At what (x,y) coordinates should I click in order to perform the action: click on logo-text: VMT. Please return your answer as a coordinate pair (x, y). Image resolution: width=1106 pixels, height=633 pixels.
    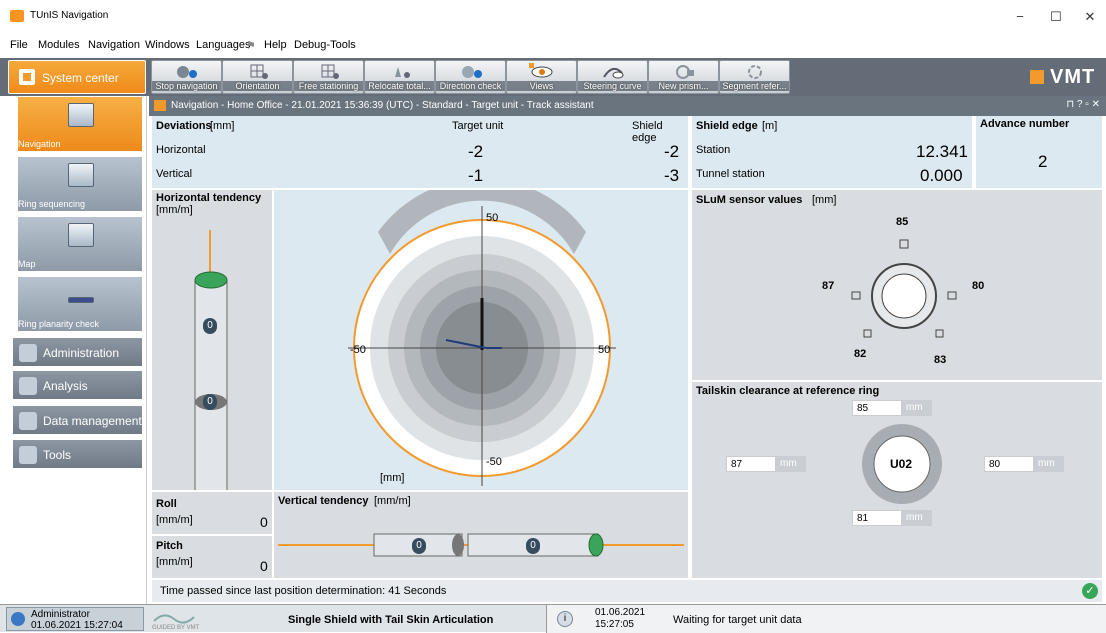
    Looking at the image, I should click on (1073, 77).